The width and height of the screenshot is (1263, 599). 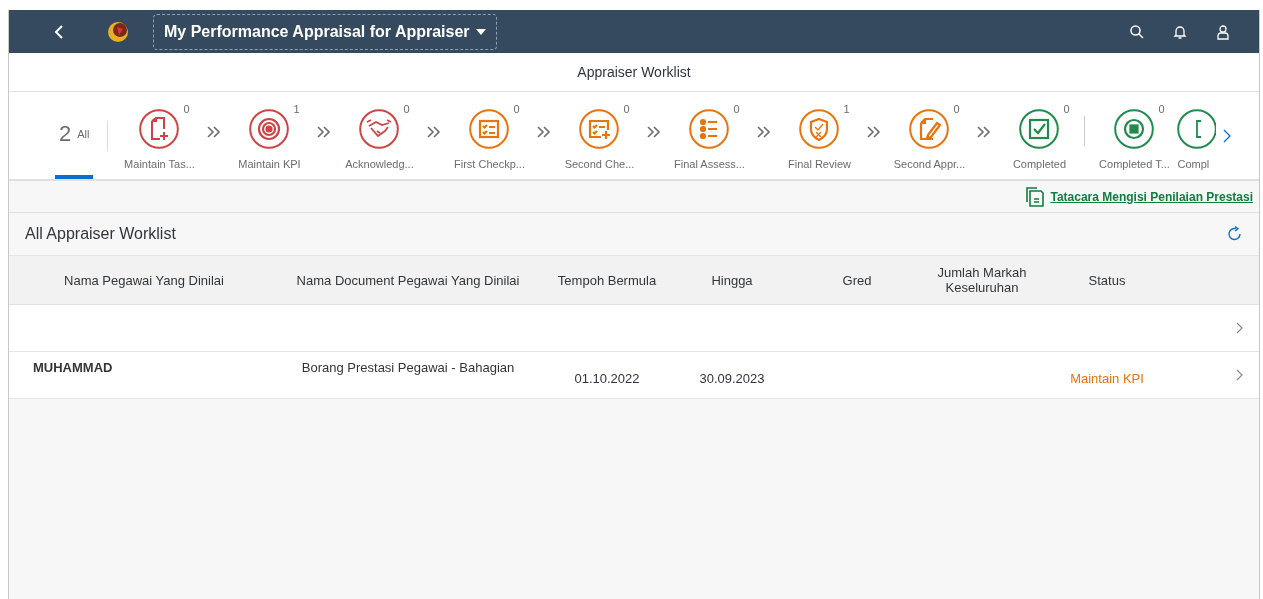 I want to click on column-header: Nama Document Pegawai Yang Dinilai, so click(x=408, y=280).